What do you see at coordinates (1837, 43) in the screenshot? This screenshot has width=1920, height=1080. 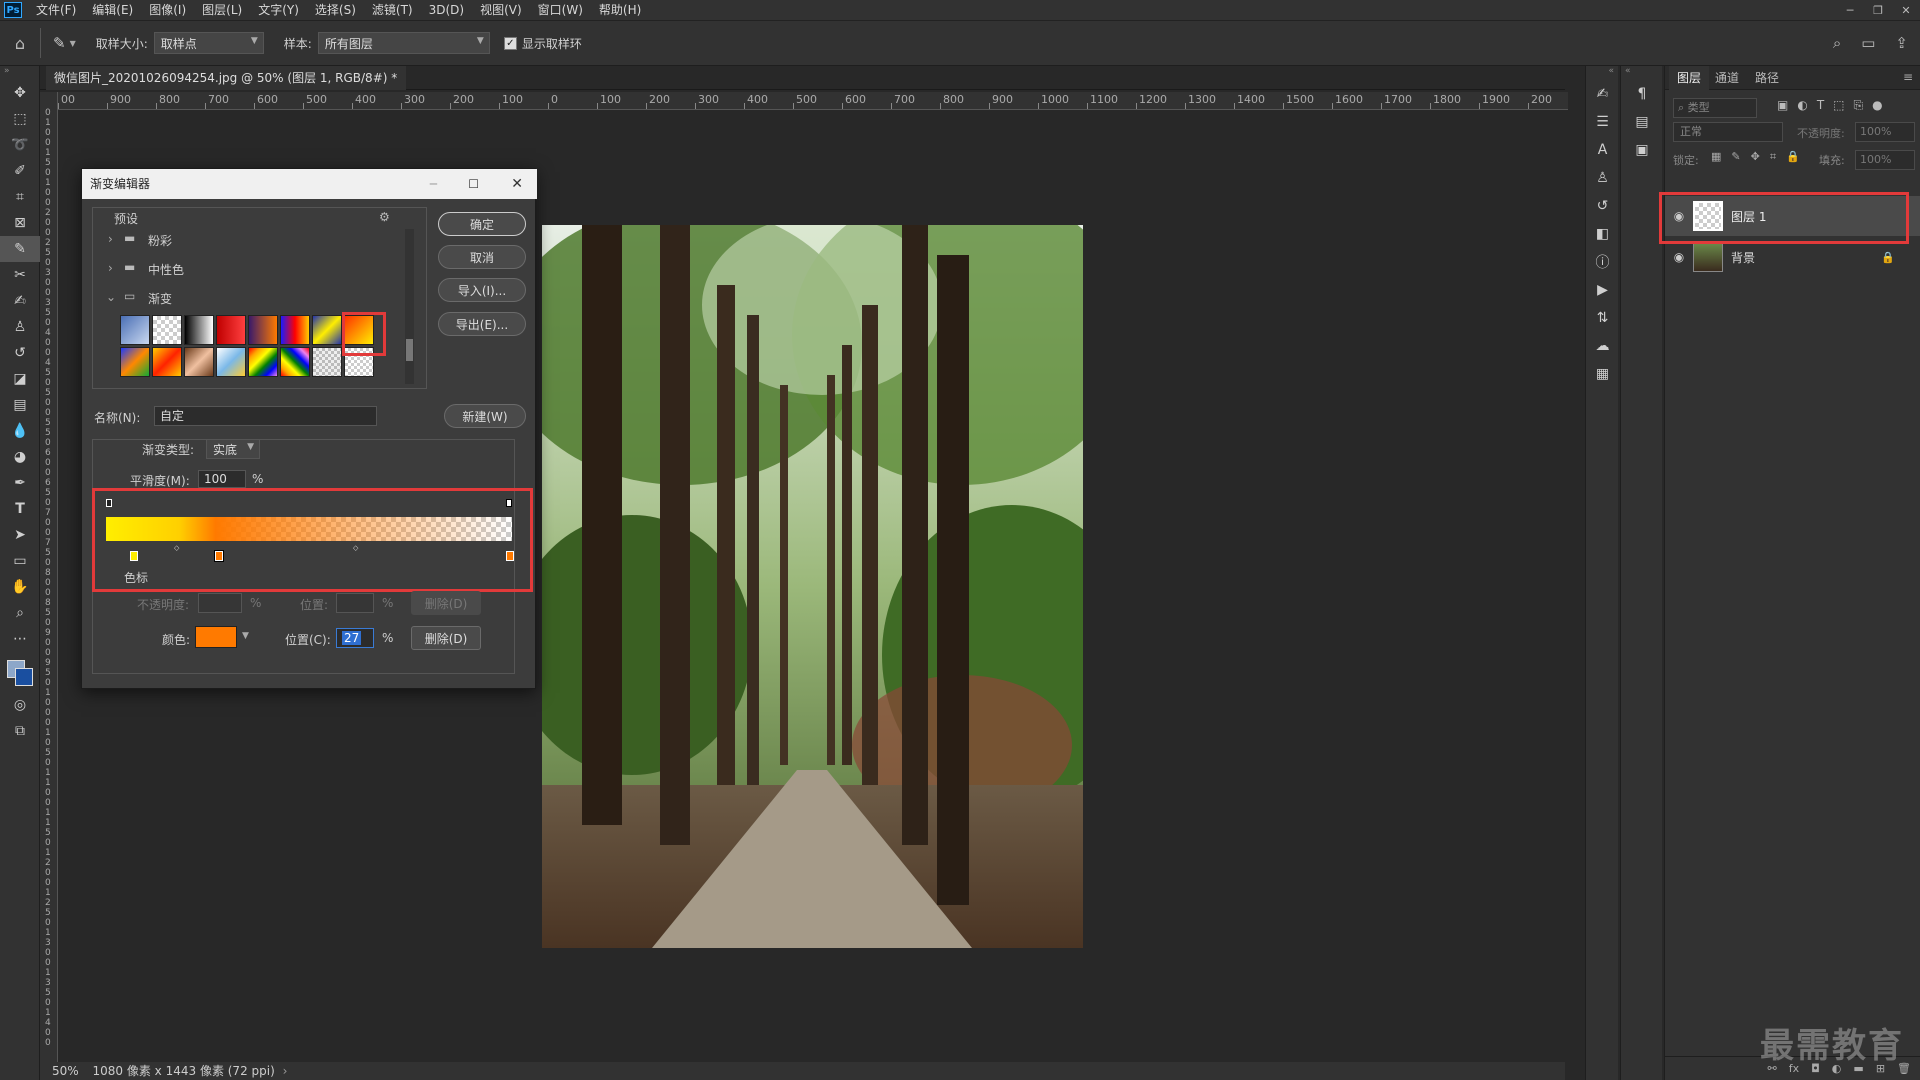 I see `search-icon: ⌕` at bounding box center [1837, 43].